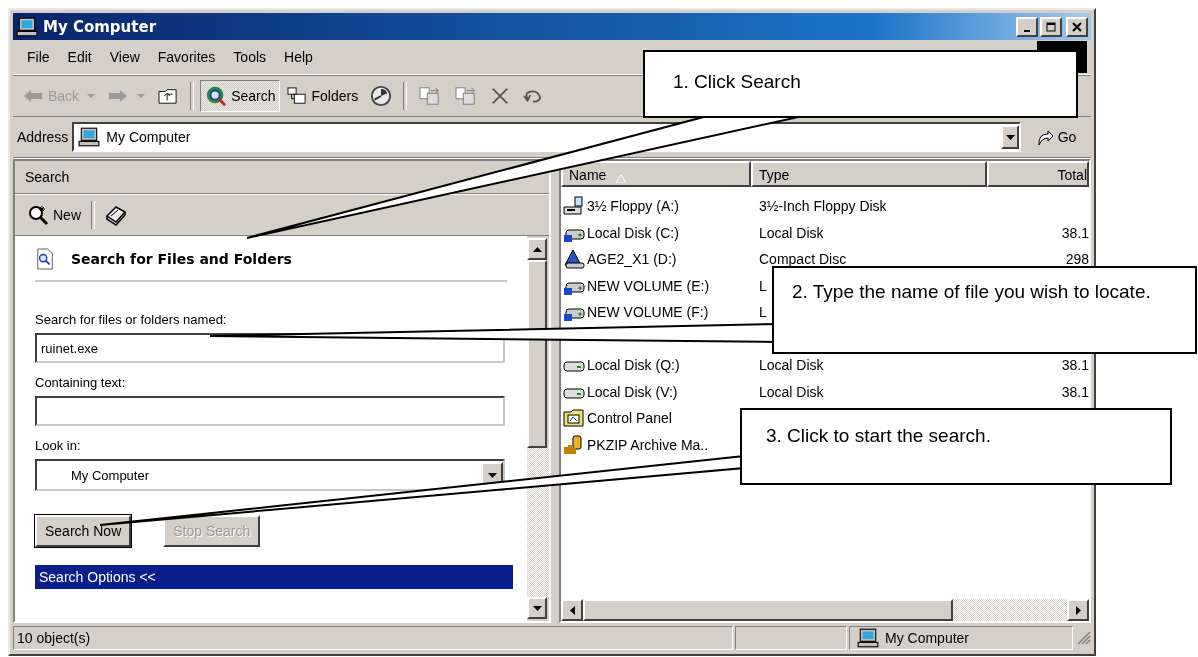 Image resolution: width=1198 pixels, height=657 pixels. I want to click on file-name: Local Disk (C:), so click(633, 232).